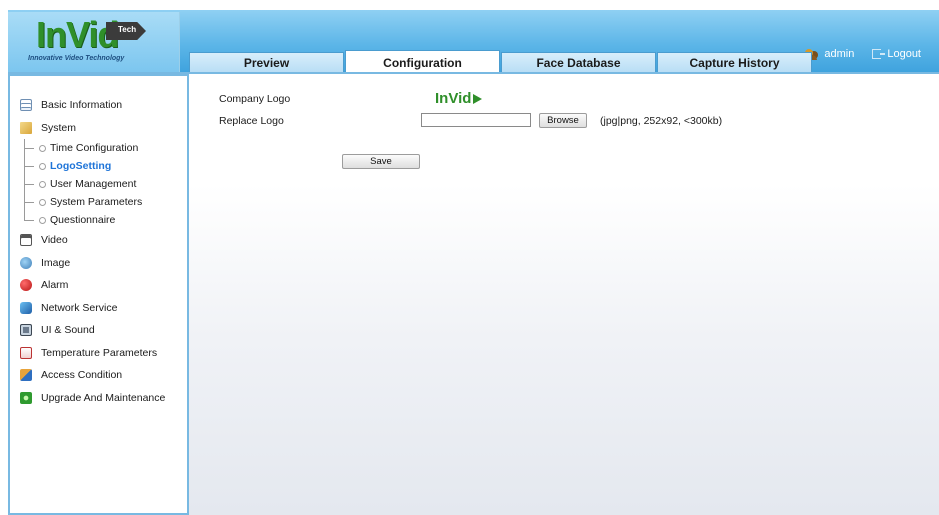  I want to click on sidebar-item-ui-sound: UI & Sound, so click(92, 330).